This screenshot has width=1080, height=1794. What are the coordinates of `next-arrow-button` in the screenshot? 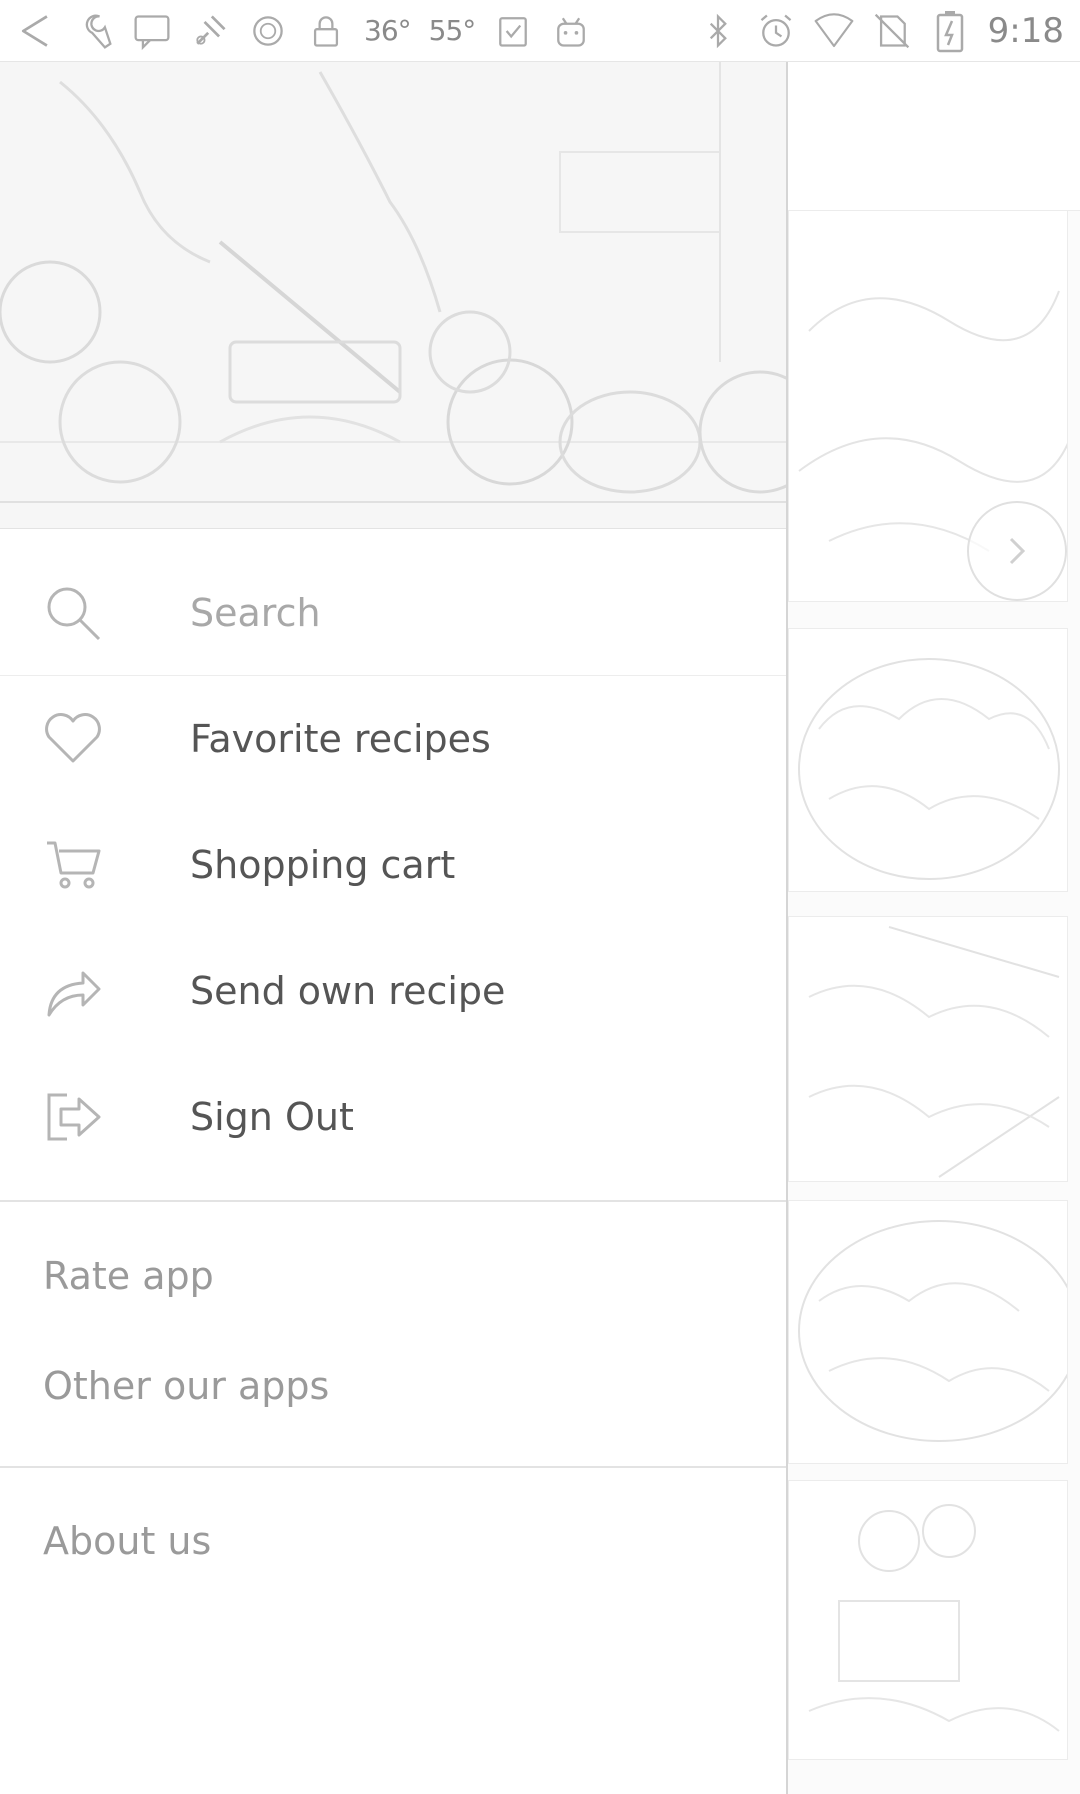 It's located at (1017, 551).